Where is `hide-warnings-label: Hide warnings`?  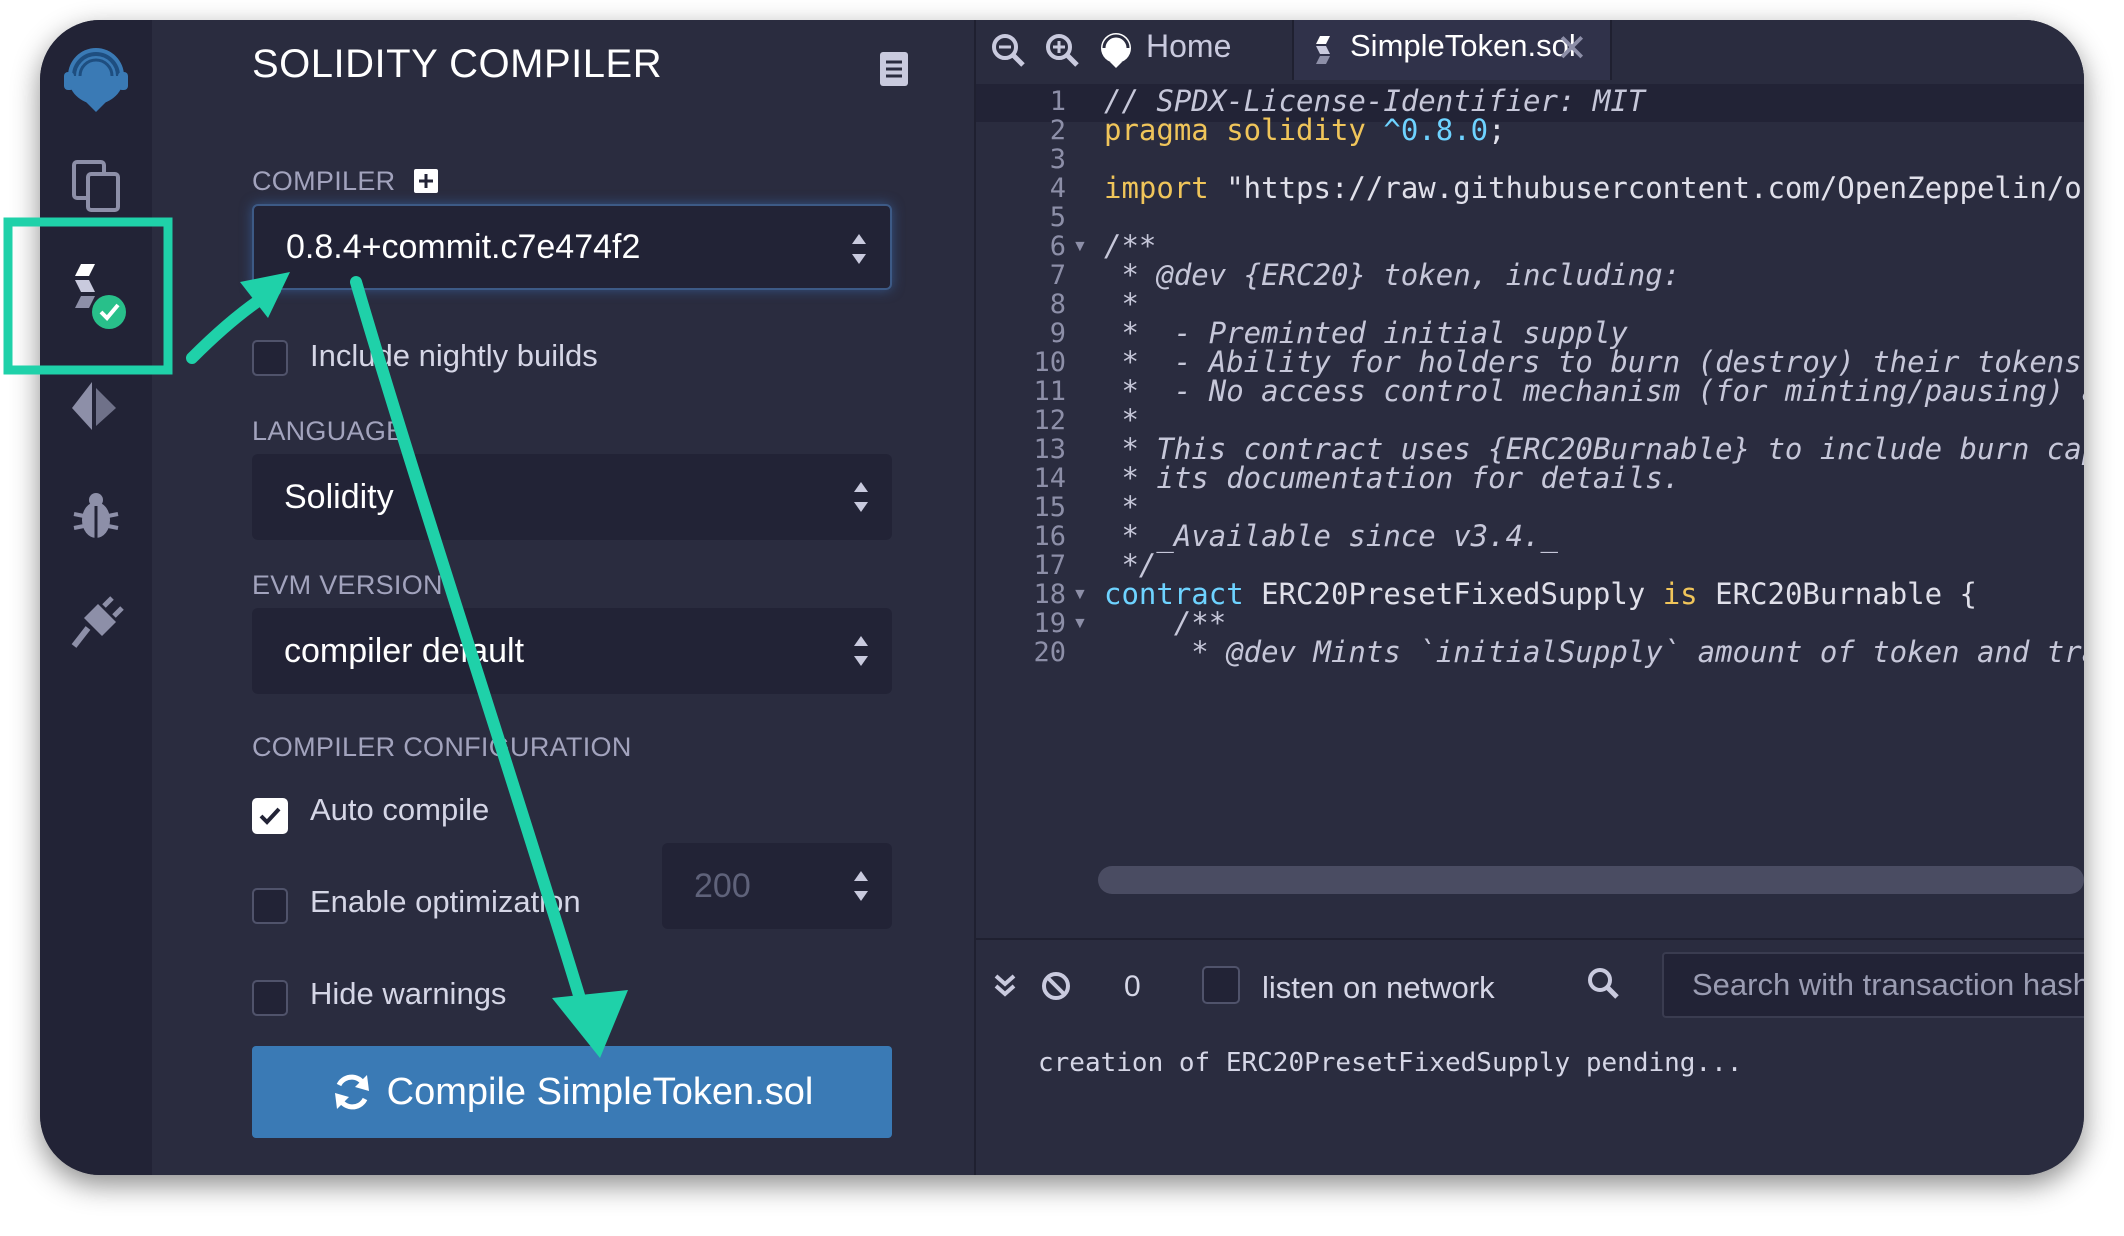
hide-warnings-label: Hide warnings is located at coordinates (408, 993).